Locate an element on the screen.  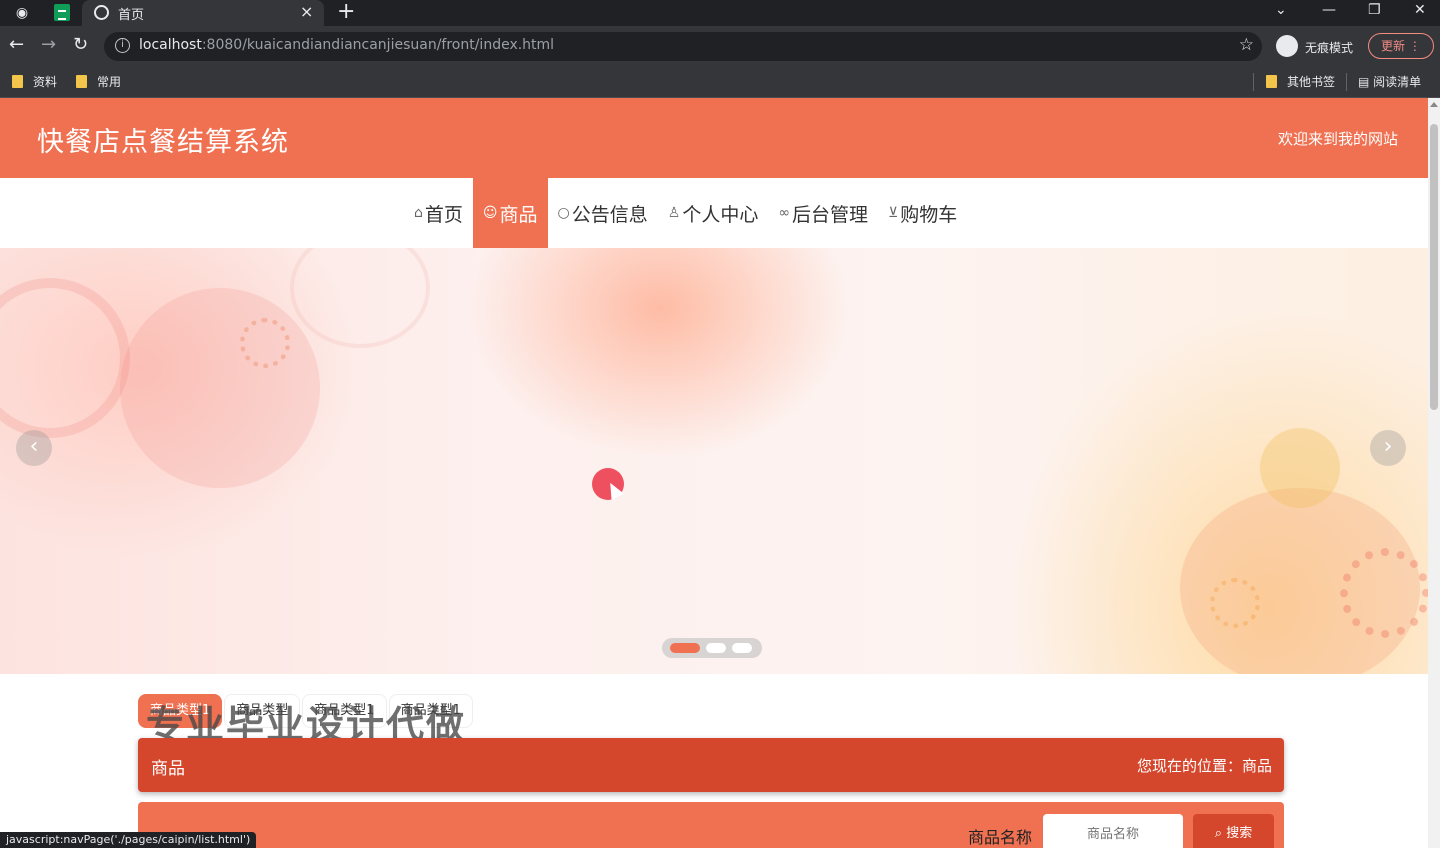
spreadsheet-icon is located at coordinates (62, 12).